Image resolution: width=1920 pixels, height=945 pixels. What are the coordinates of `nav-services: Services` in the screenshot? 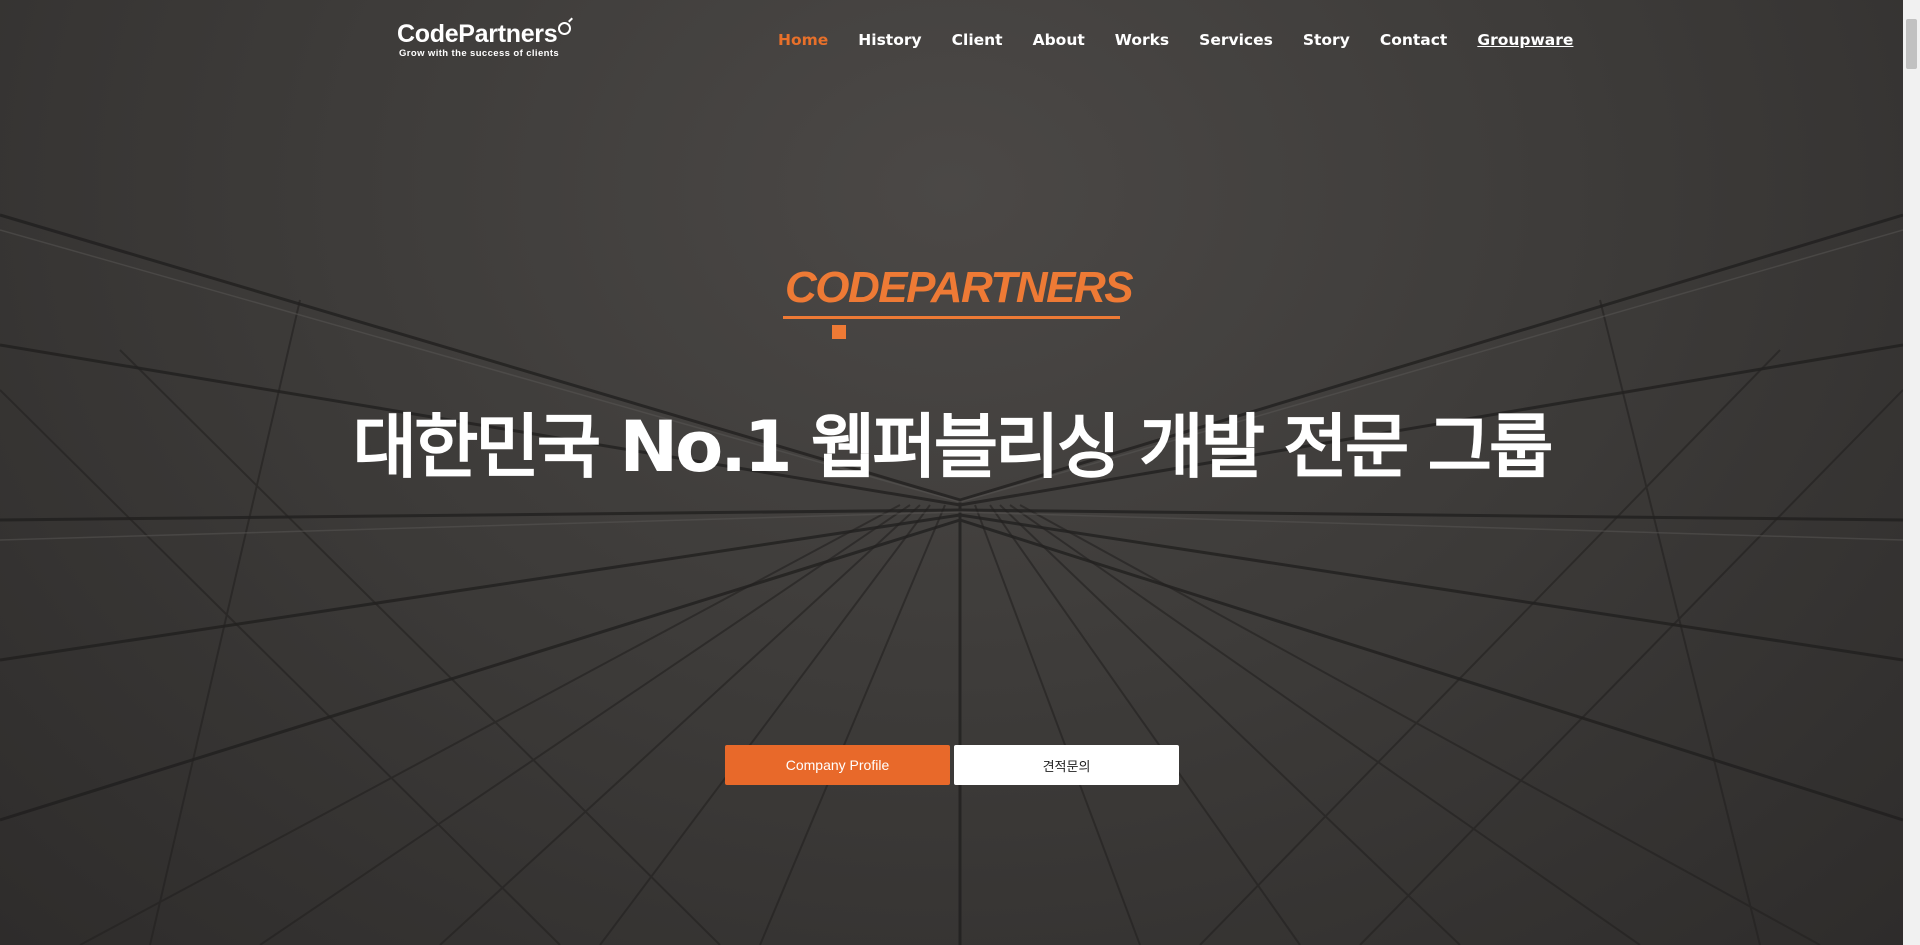 It's located at (1236, 40).